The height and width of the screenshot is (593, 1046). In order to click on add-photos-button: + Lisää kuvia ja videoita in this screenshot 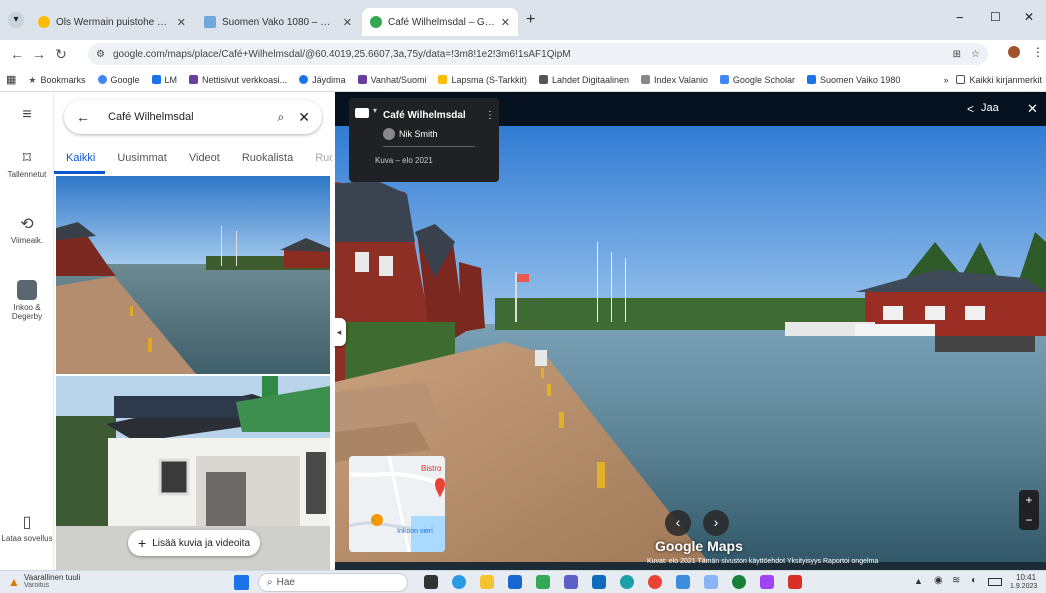, I will do `click(194, 543)`.